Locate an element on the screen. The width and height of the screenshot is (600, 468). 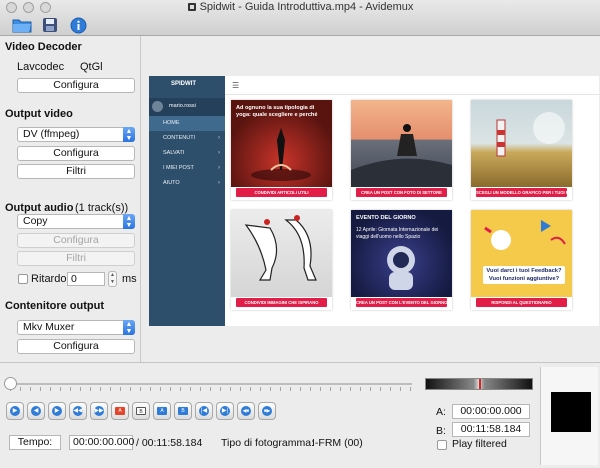
set-marker-a-icon: A is located at coordinates (120, 411).